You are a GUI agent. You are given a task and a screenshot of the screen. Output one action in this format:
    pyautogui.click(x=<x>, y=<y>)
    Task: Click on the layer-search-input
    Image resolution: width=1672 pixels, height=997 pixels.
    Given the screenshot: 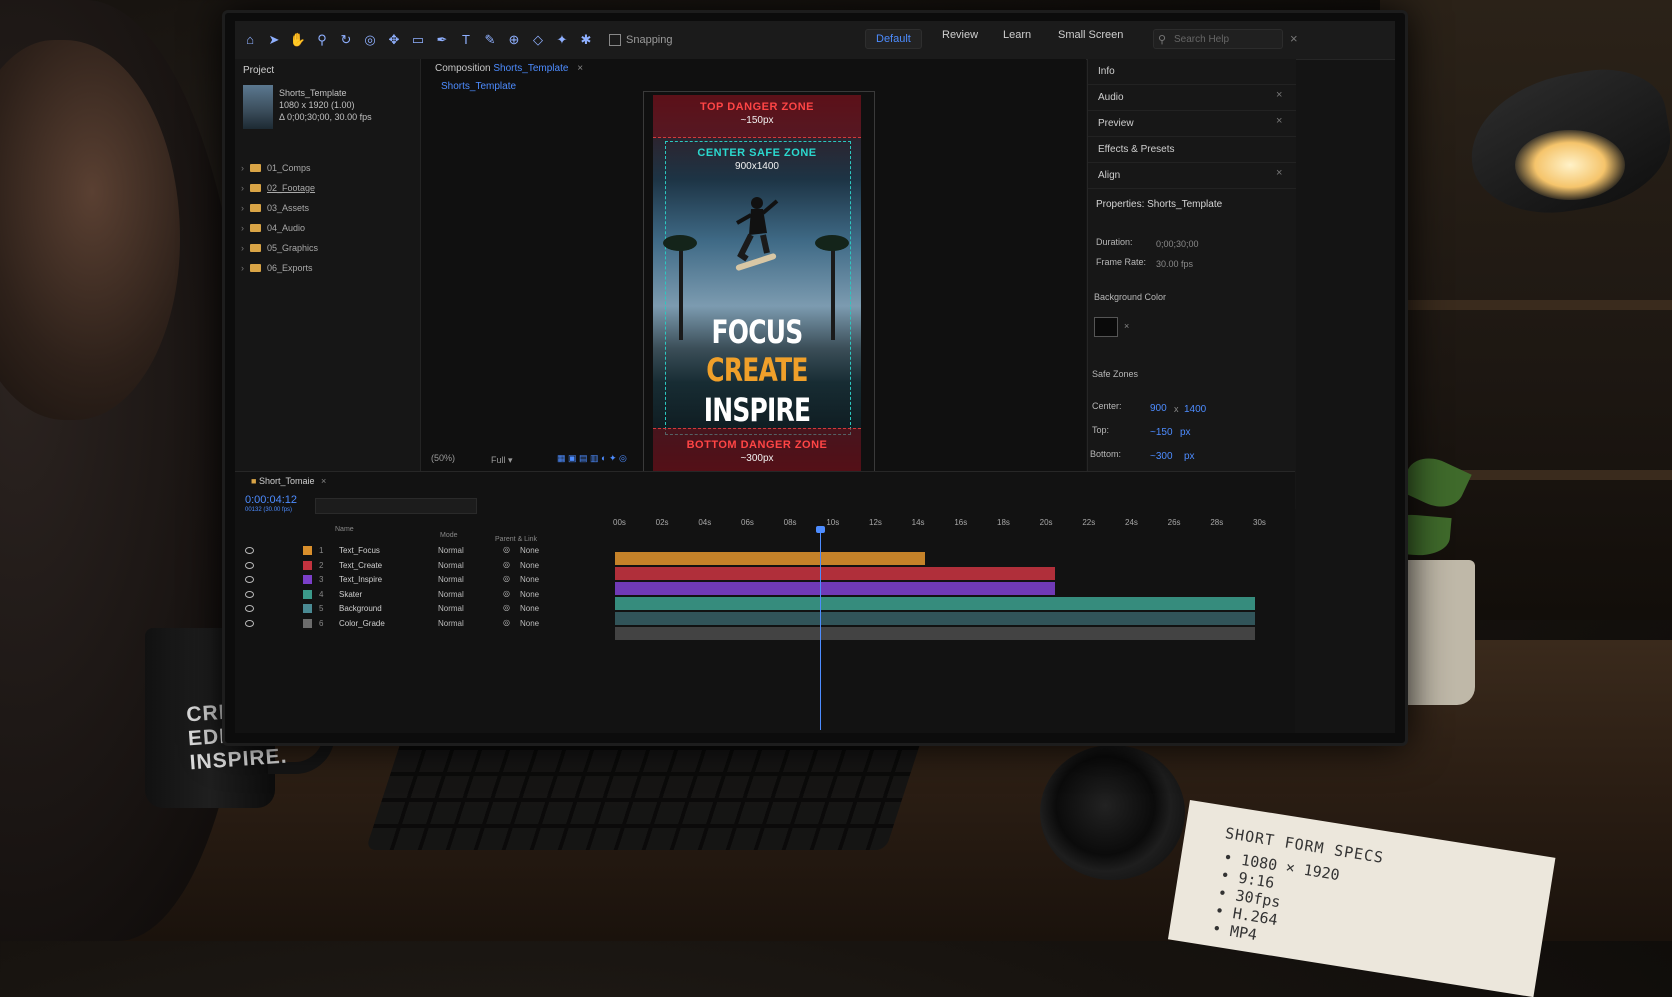 What is the action you would take?
    pyautogui.click(x=396, y=506)
    